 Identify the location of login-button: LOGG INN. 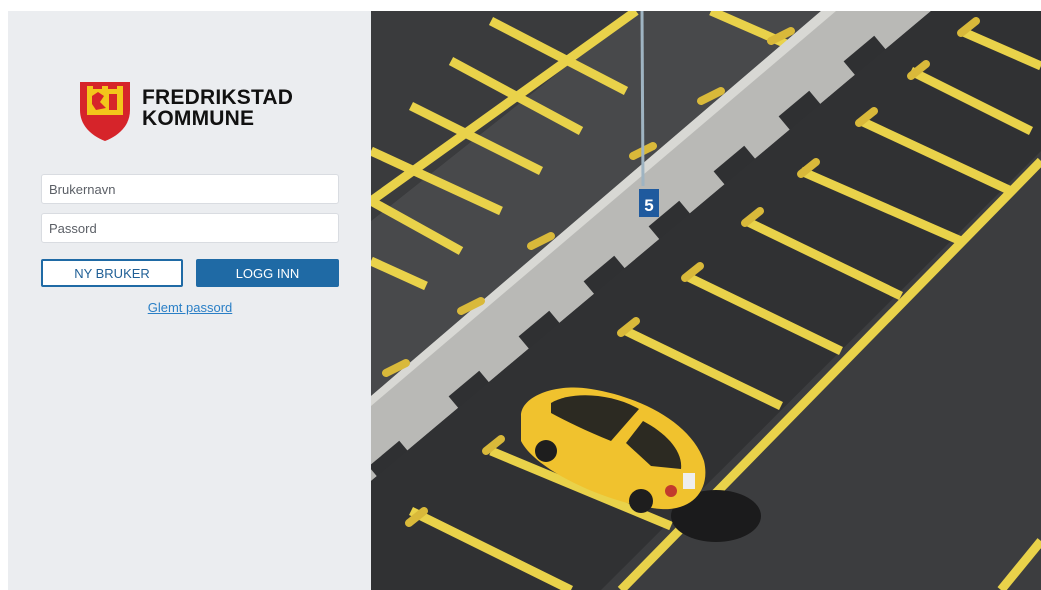
(267, 273).